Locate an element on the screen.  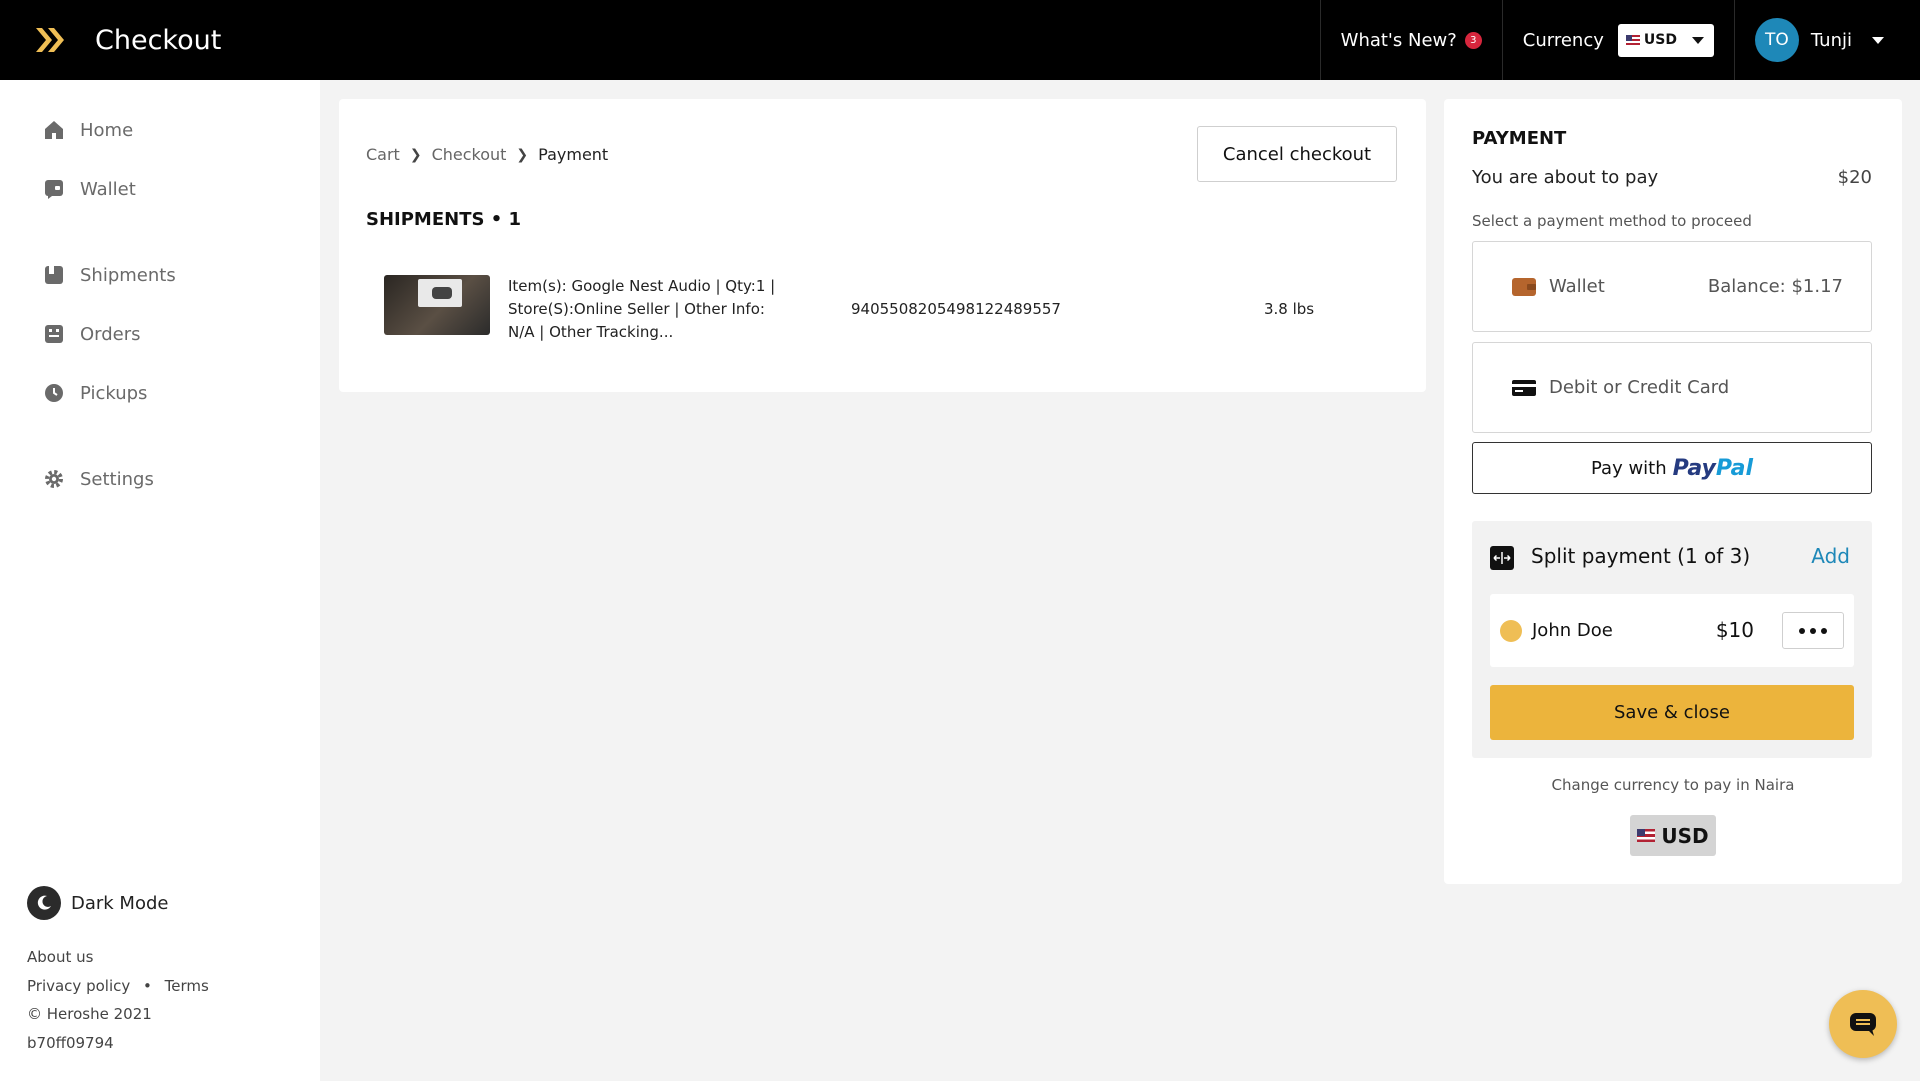
user-menu: TO Tunji is located at coordinates (1826, 40).